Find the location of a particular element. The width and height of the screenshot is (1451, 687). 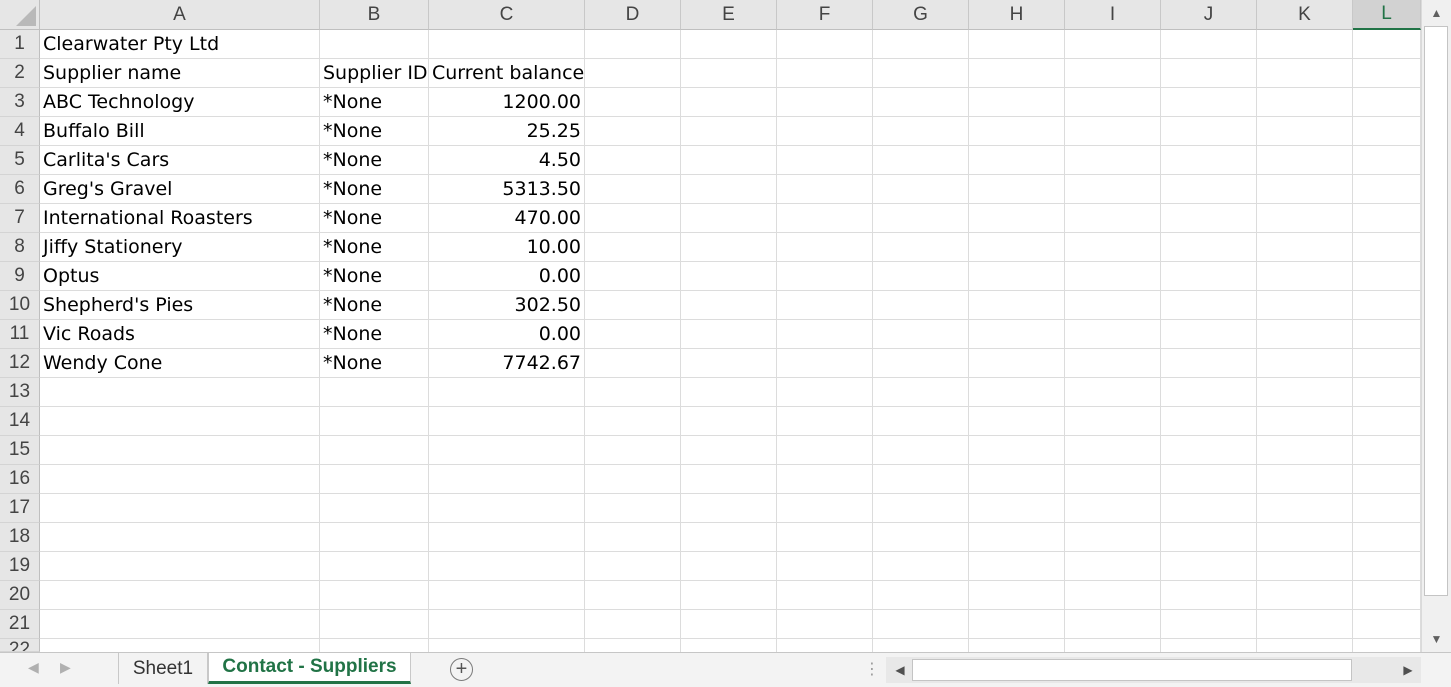

cell-c8: 10.00 is located at coordinates (507, 247).